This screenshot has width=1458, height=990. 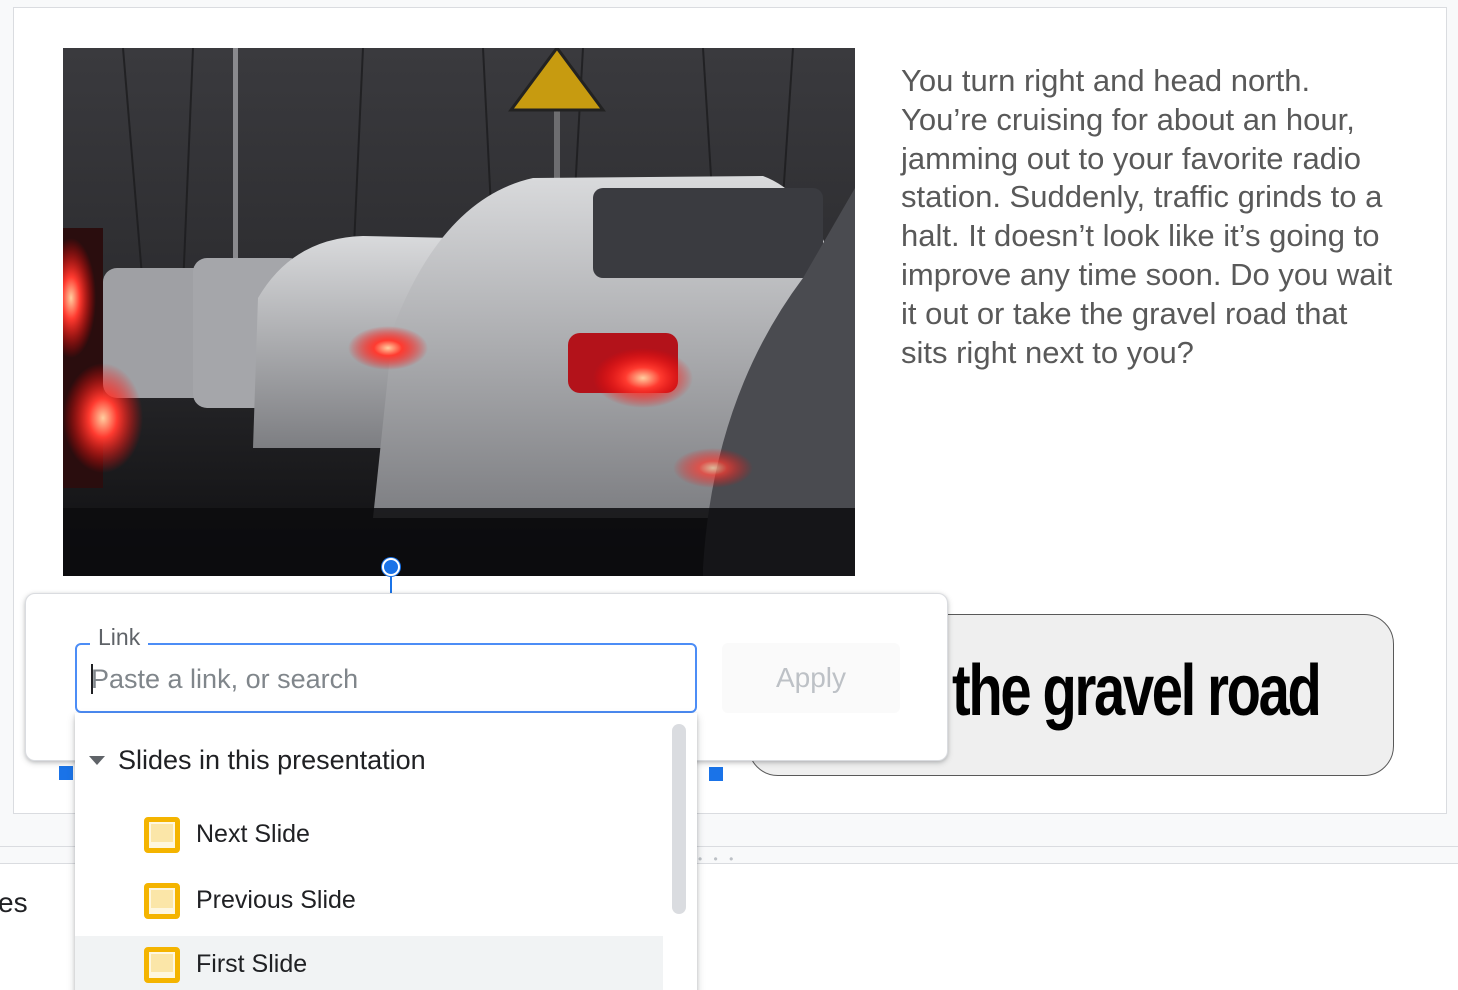 What do you see at coordinates (716, 774) in the screenshot?
I see `resize-handle-bottom-right` at bounding box center [716, 774].